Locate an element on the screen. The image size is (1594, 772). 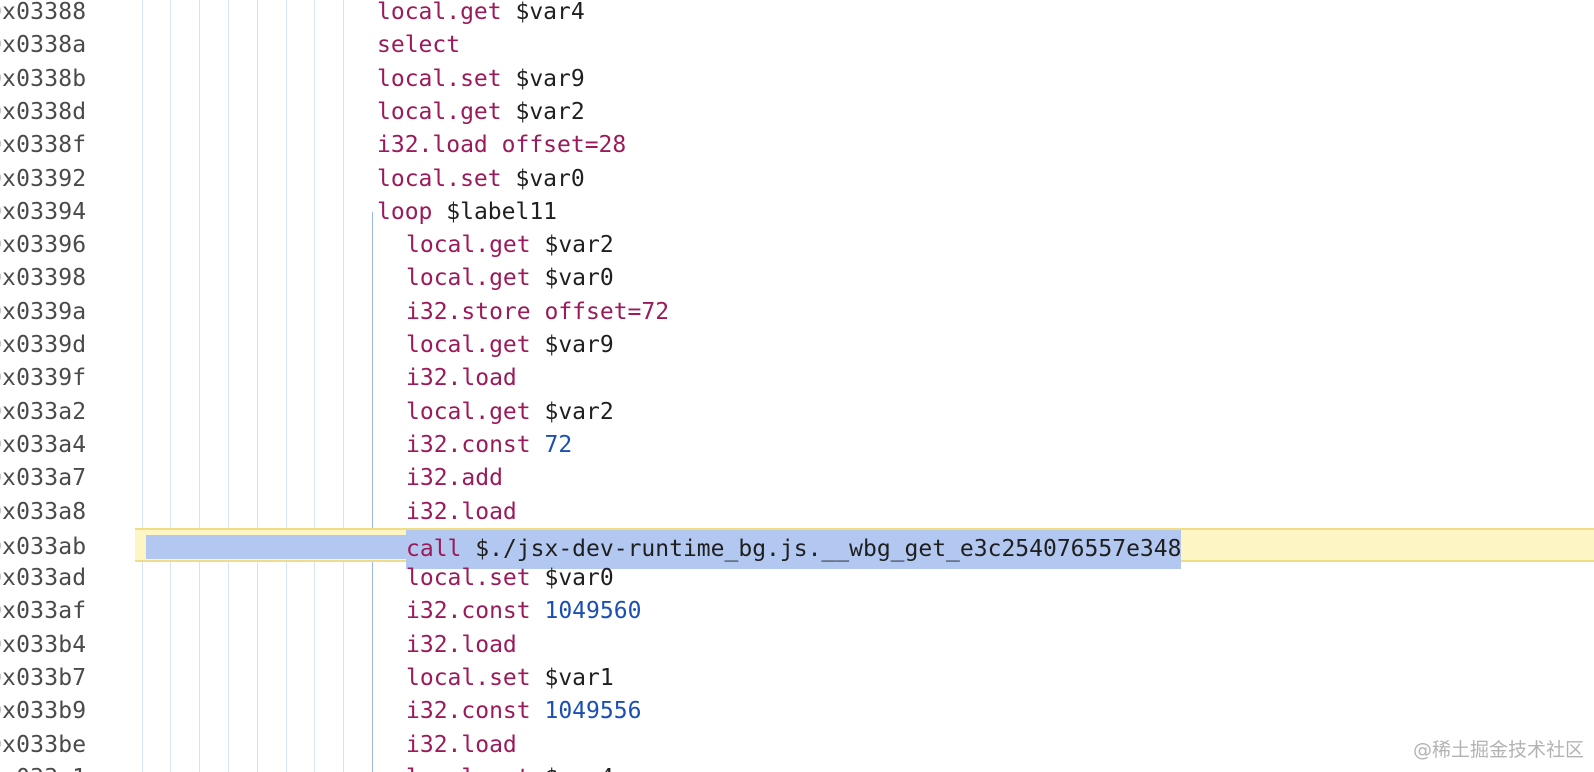
code-line: 0x0339d local.get $var9 is located at coordinates (797, 345).